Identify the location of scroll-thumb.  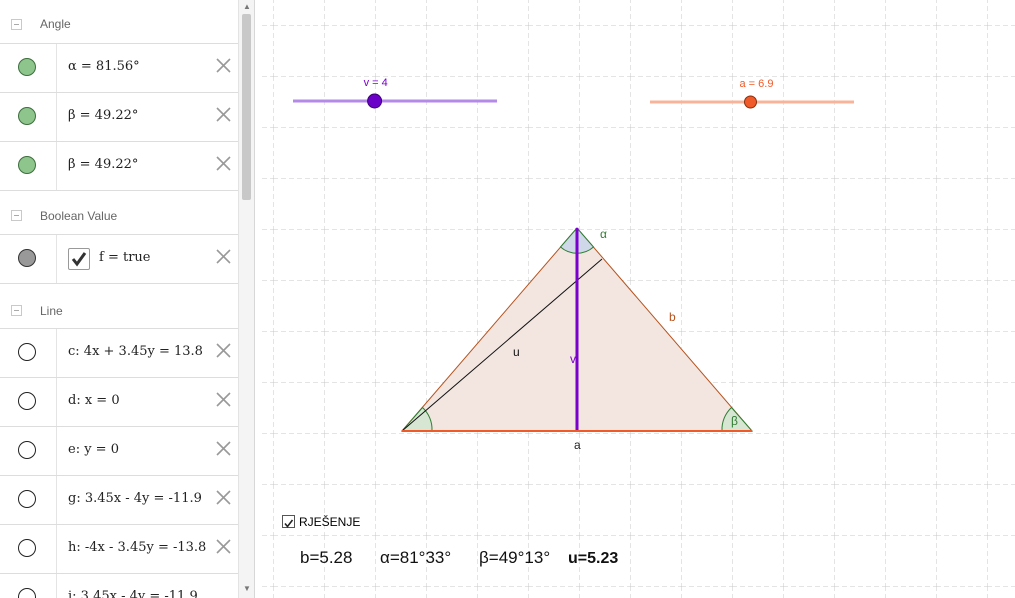
(246, 107).